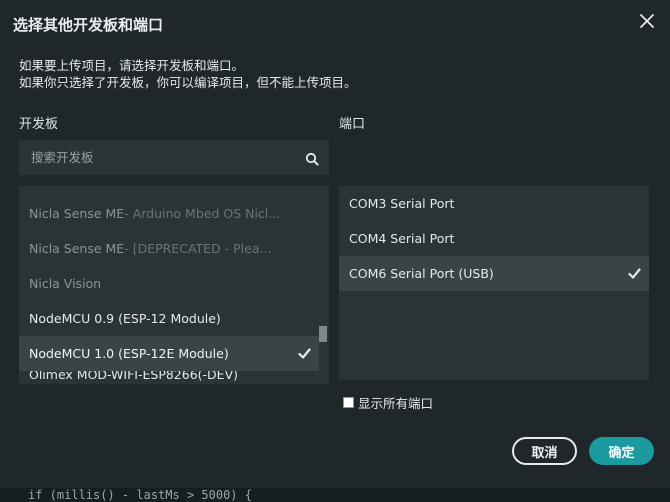 This screenshot has height=502, width=670. I want to click on board-name: NodeMCU 0.9 (ESP-12 Module), so click(125, 318).